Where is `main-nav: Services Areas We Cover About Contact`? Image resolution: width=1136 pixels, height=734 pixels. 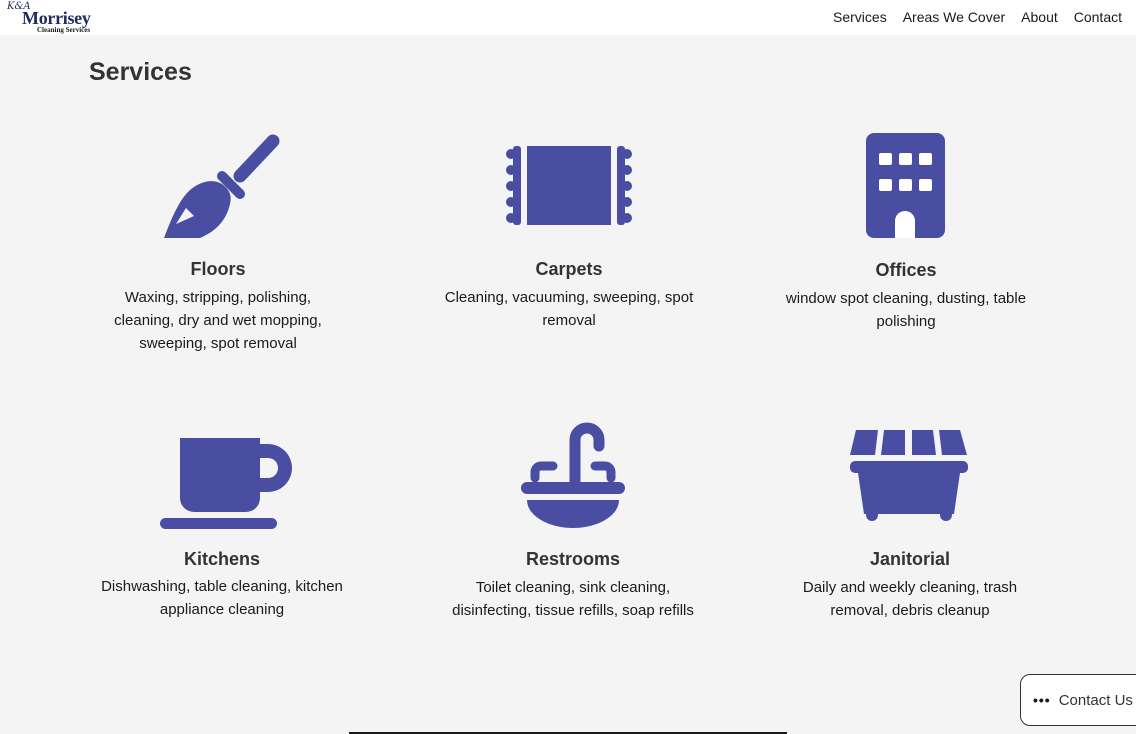
main-nav: Services Areas We Cover About Contact is located at coordinates (977, 17).